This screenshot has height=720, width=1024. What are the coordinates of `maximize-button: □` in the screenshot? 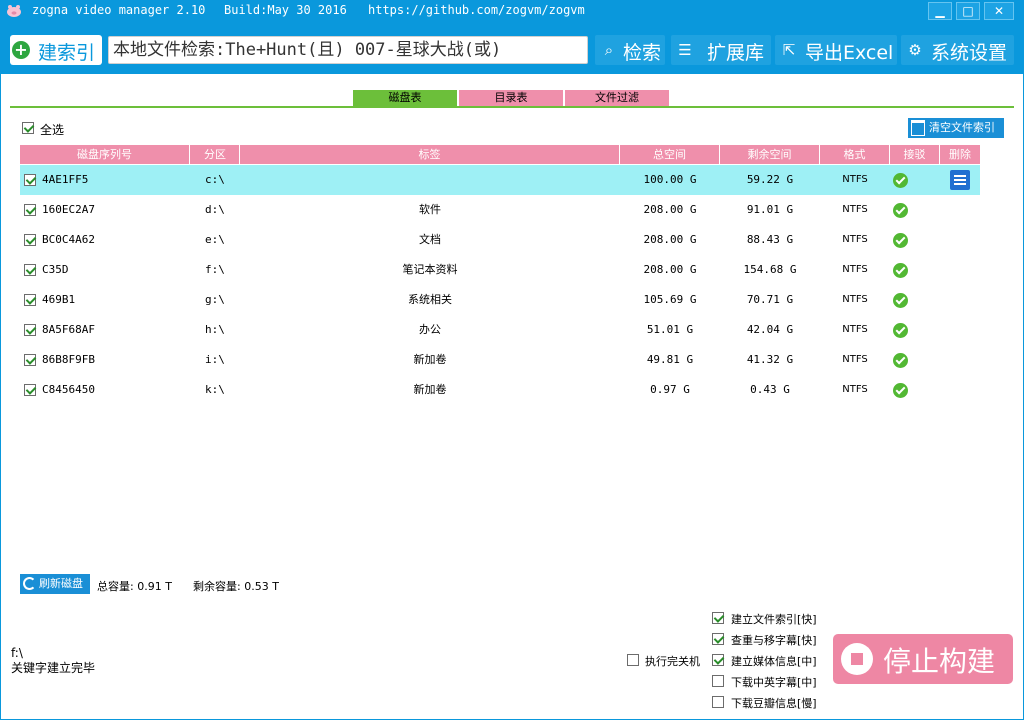 It's located at (968, 11).